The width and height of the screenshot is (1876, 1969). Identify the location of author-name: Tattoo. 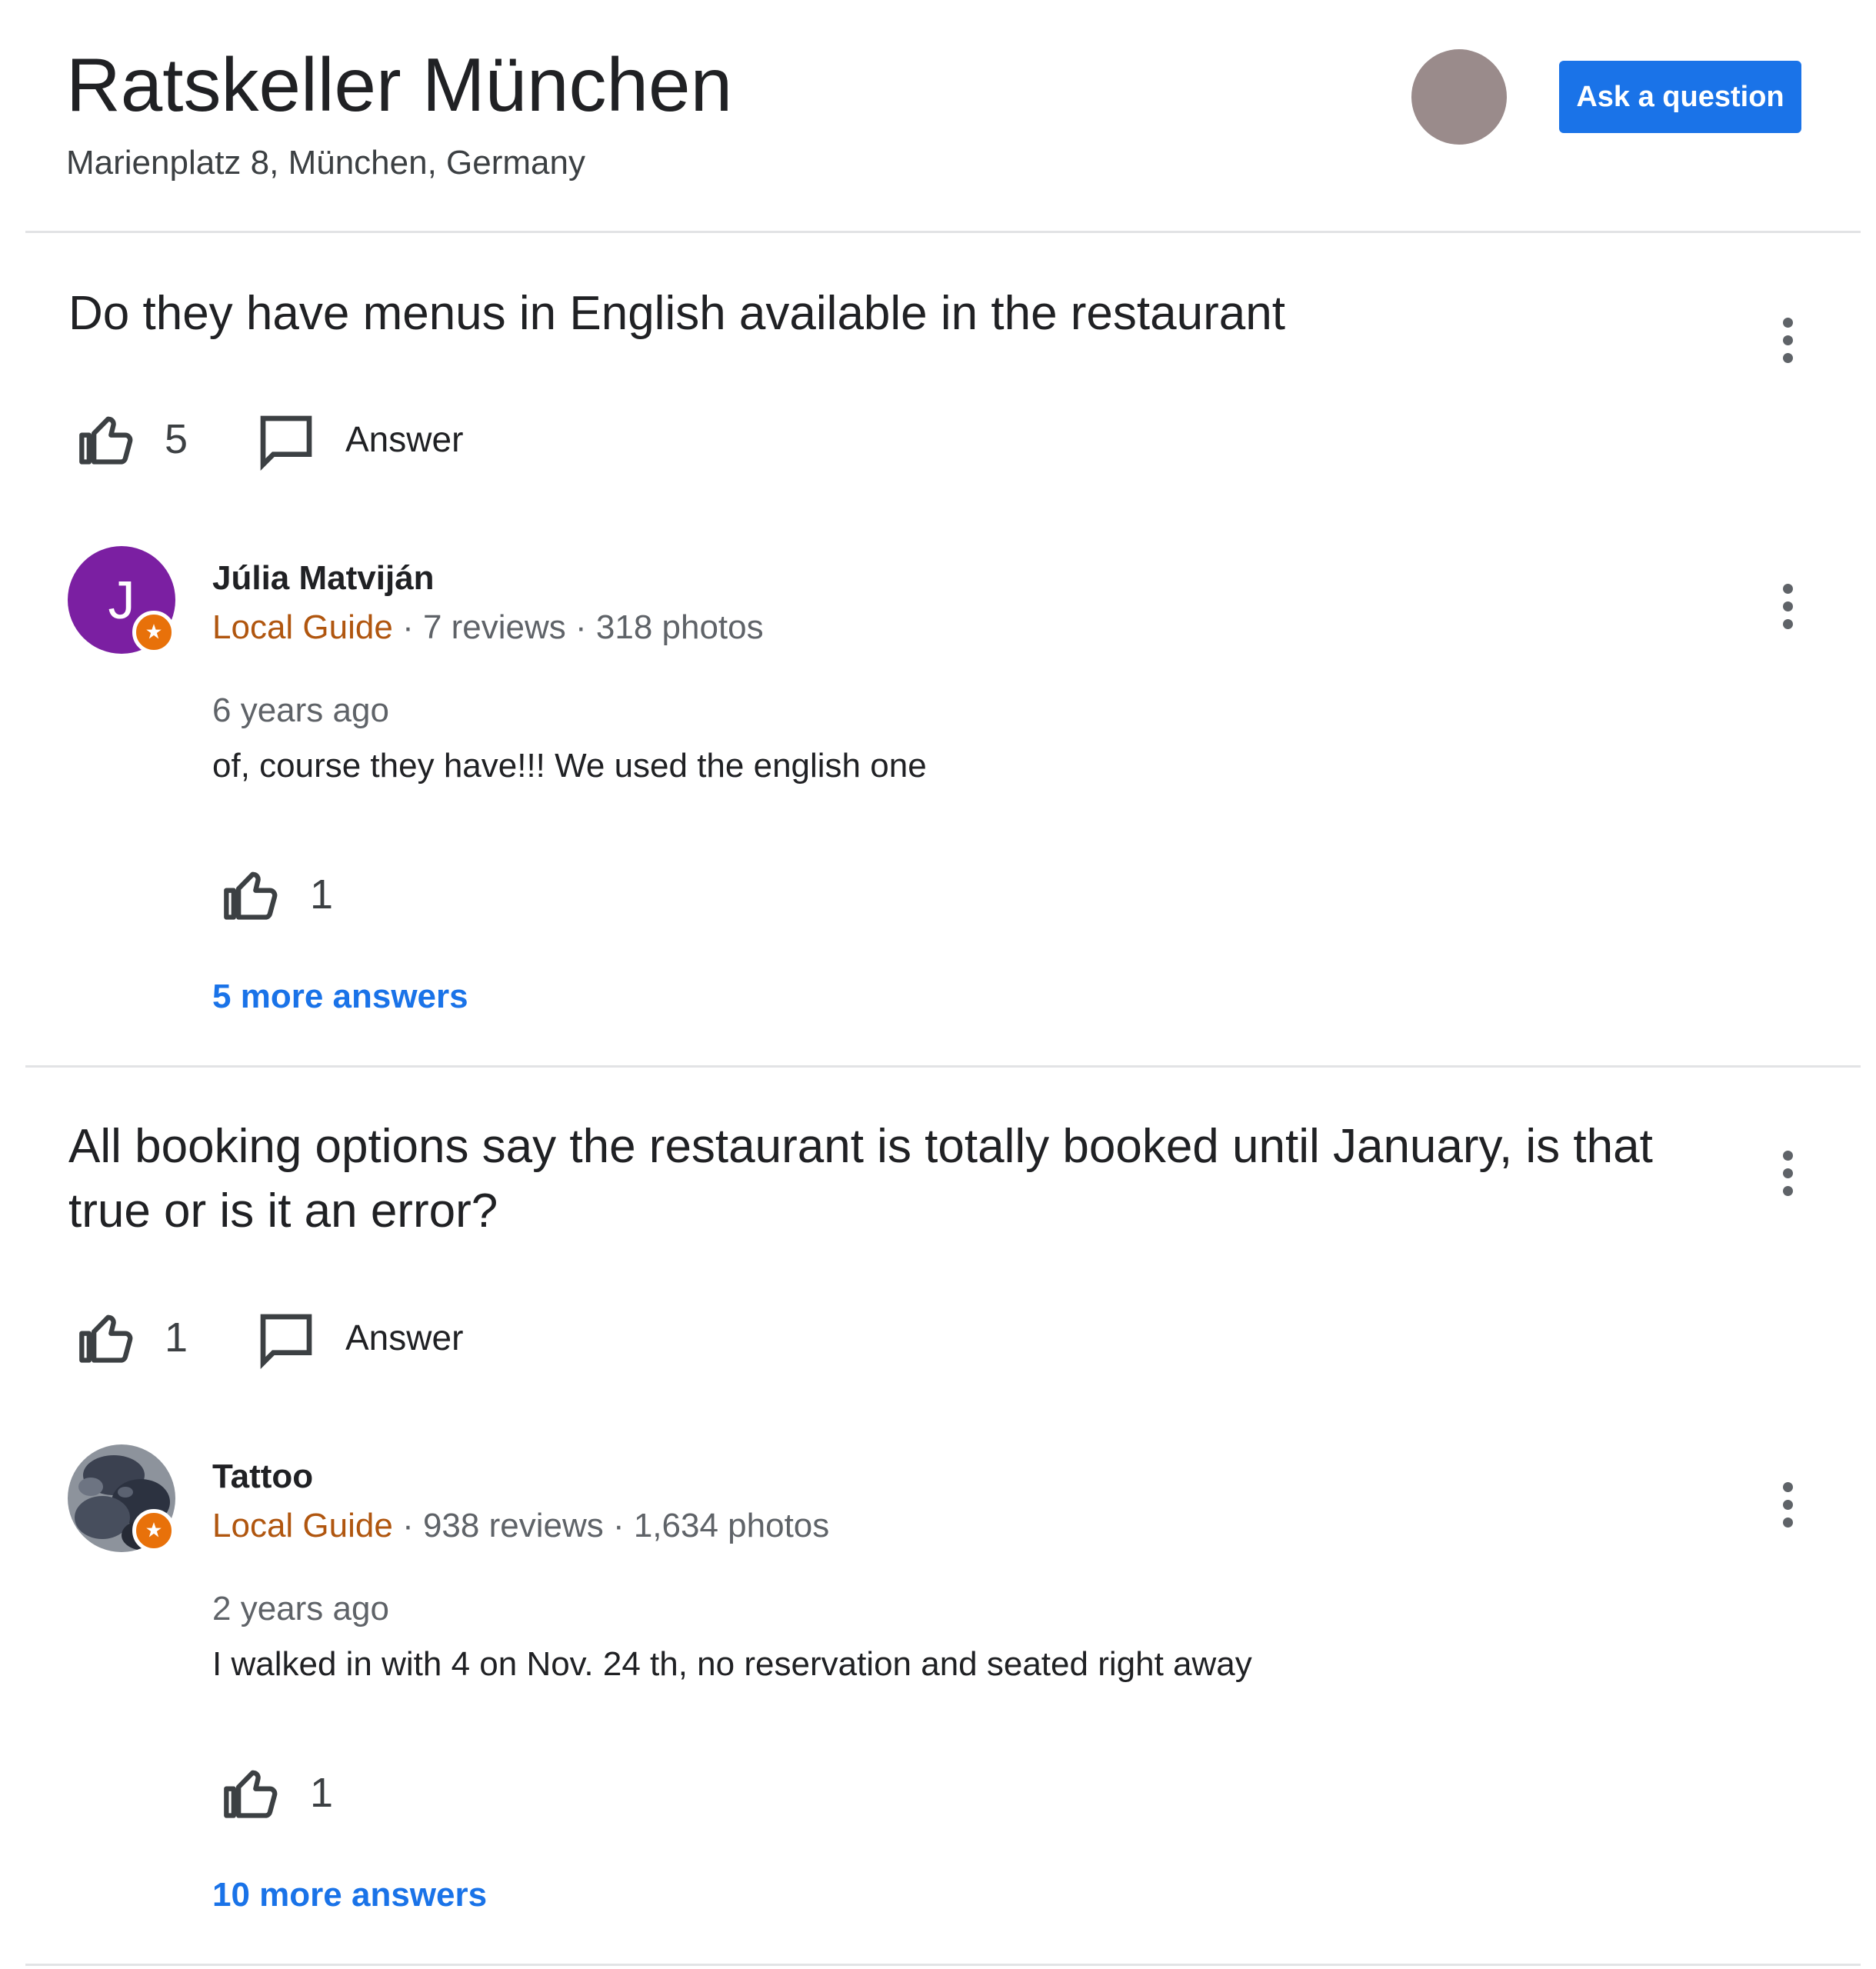
(262, 1476).